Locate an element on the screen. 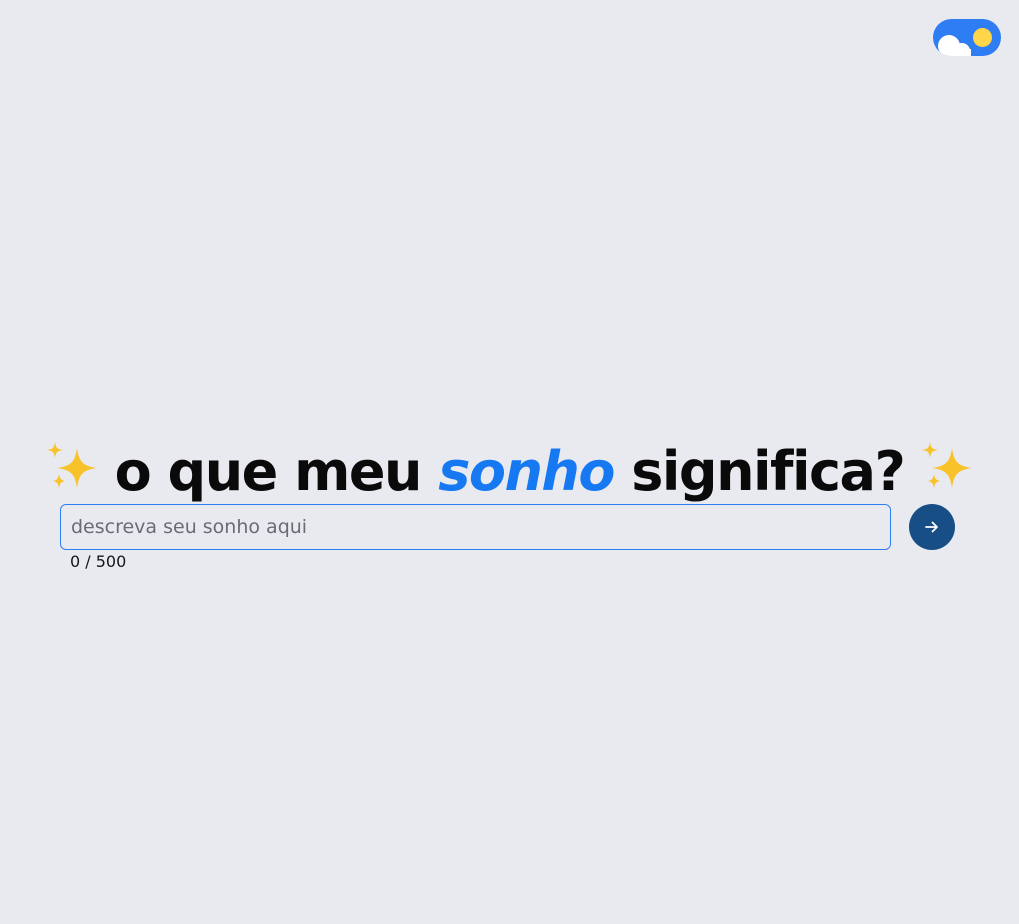 The width and height of the screenshot is (1019, 924). headline-text-after: significa? is located at coordinates (768, 472).